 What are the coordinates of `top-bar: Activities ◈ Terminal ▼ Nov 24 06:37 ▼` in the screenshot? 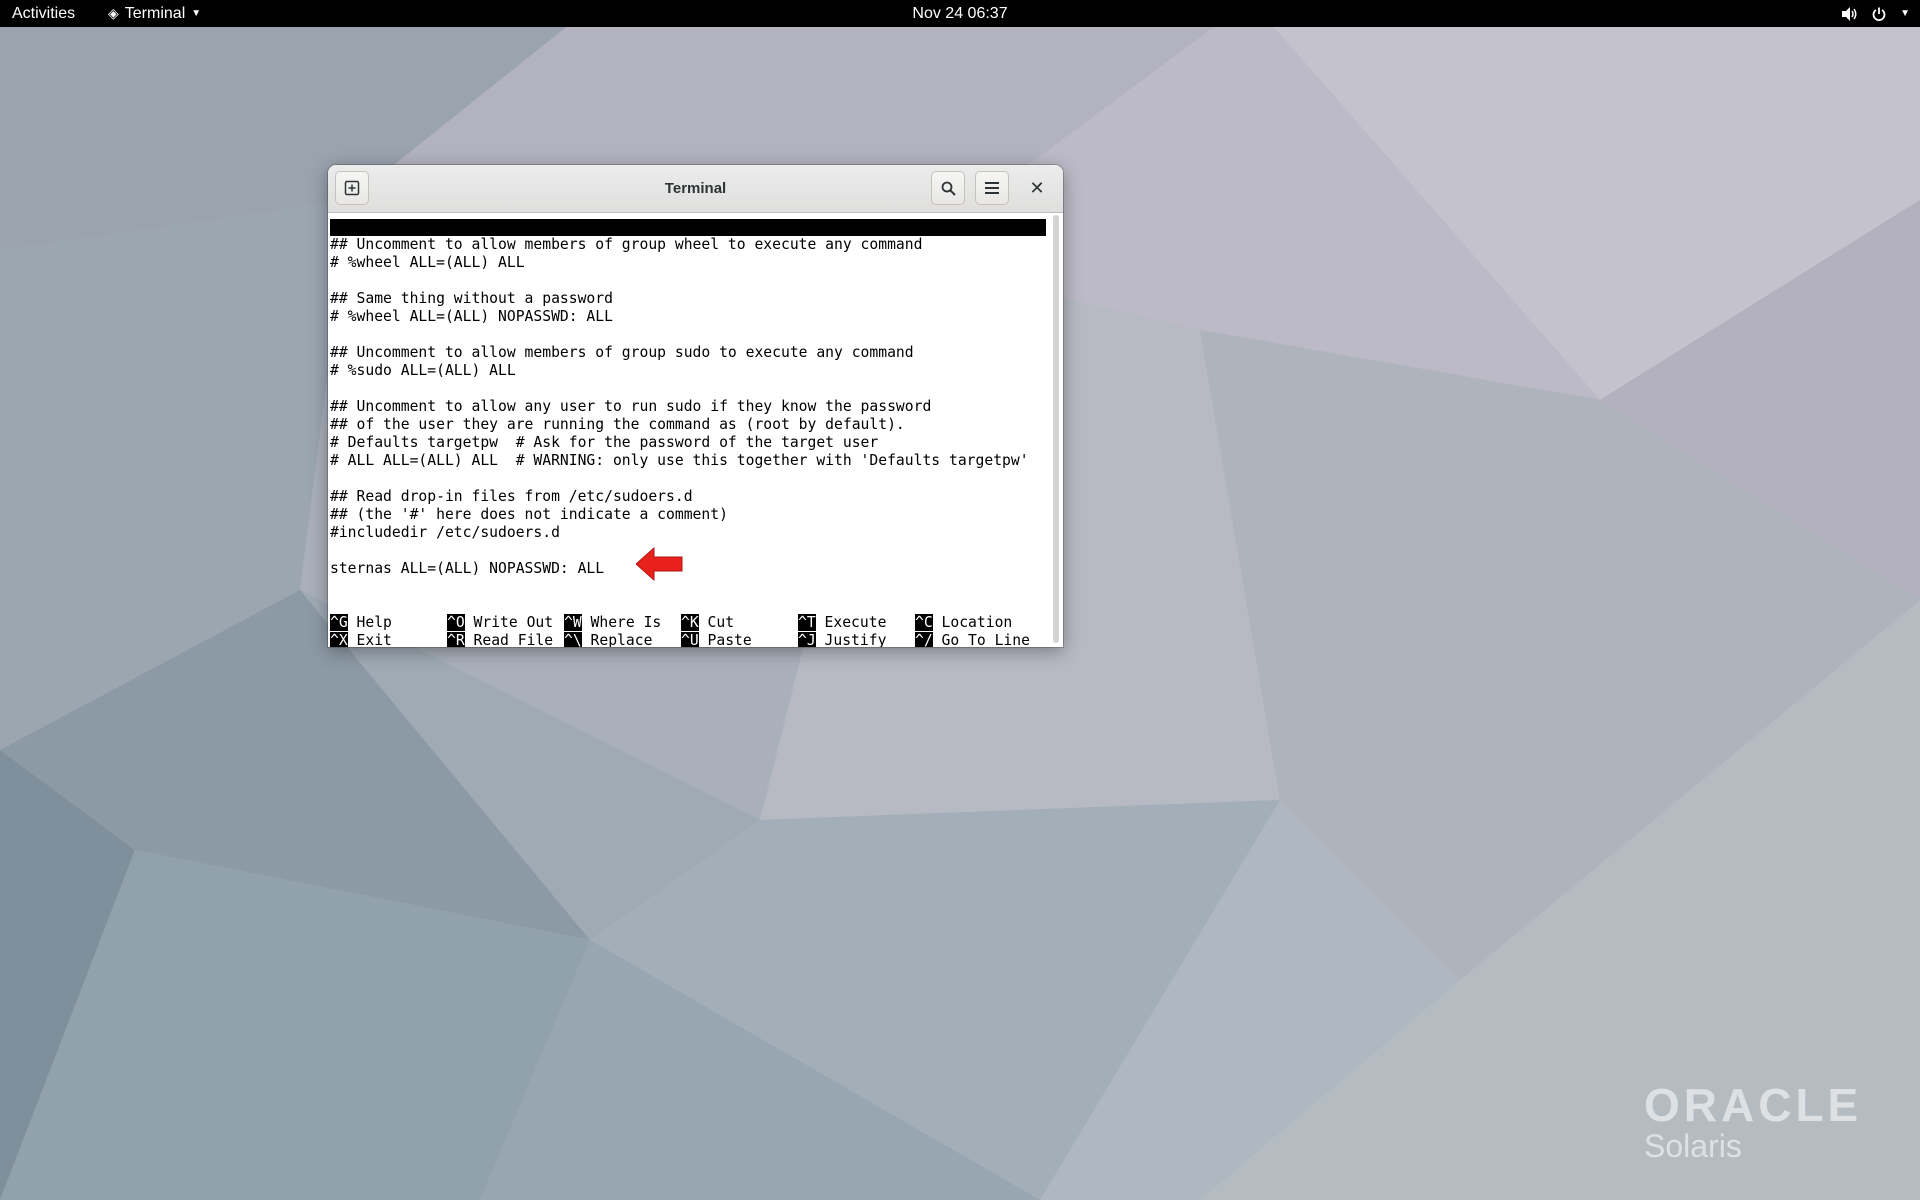 It's located at (960, 13).